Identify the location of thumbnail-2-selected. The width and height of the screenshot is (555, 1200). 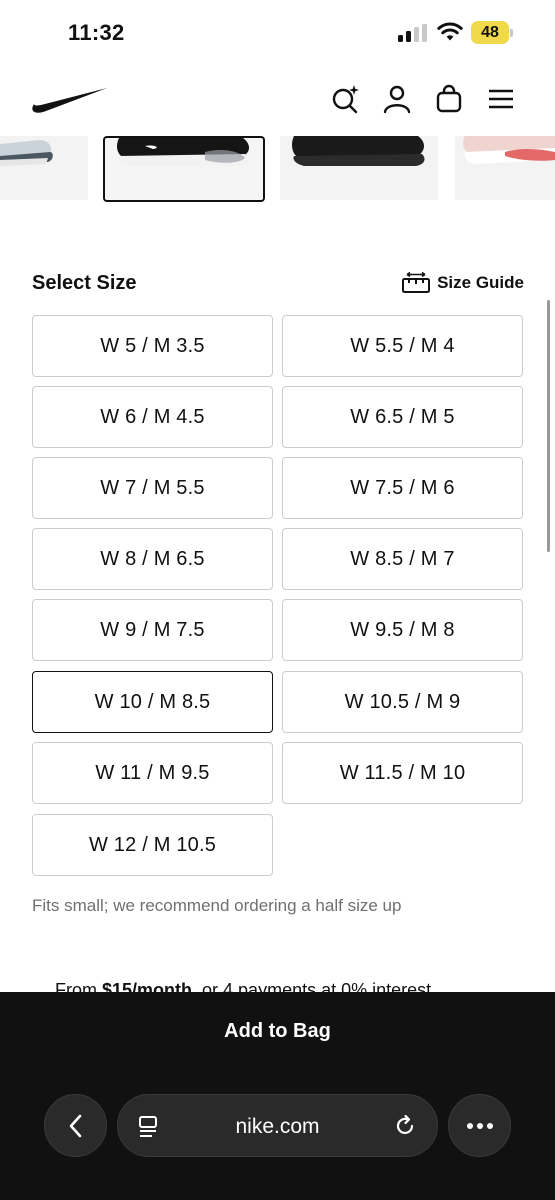
(184, 169).